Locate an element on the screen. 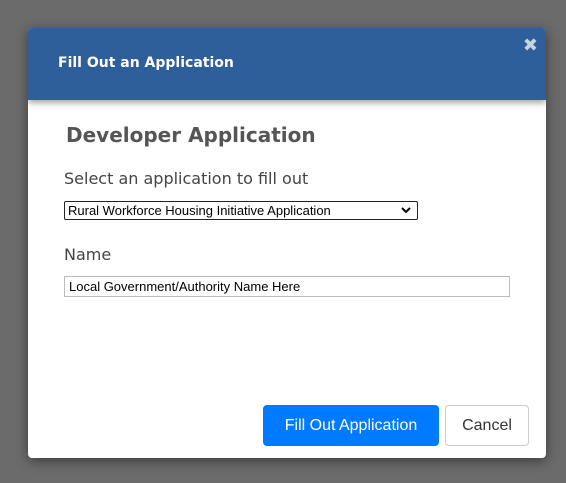  dialog-header: Fill Out an Application ✖ is located at coordinates (287, 64).